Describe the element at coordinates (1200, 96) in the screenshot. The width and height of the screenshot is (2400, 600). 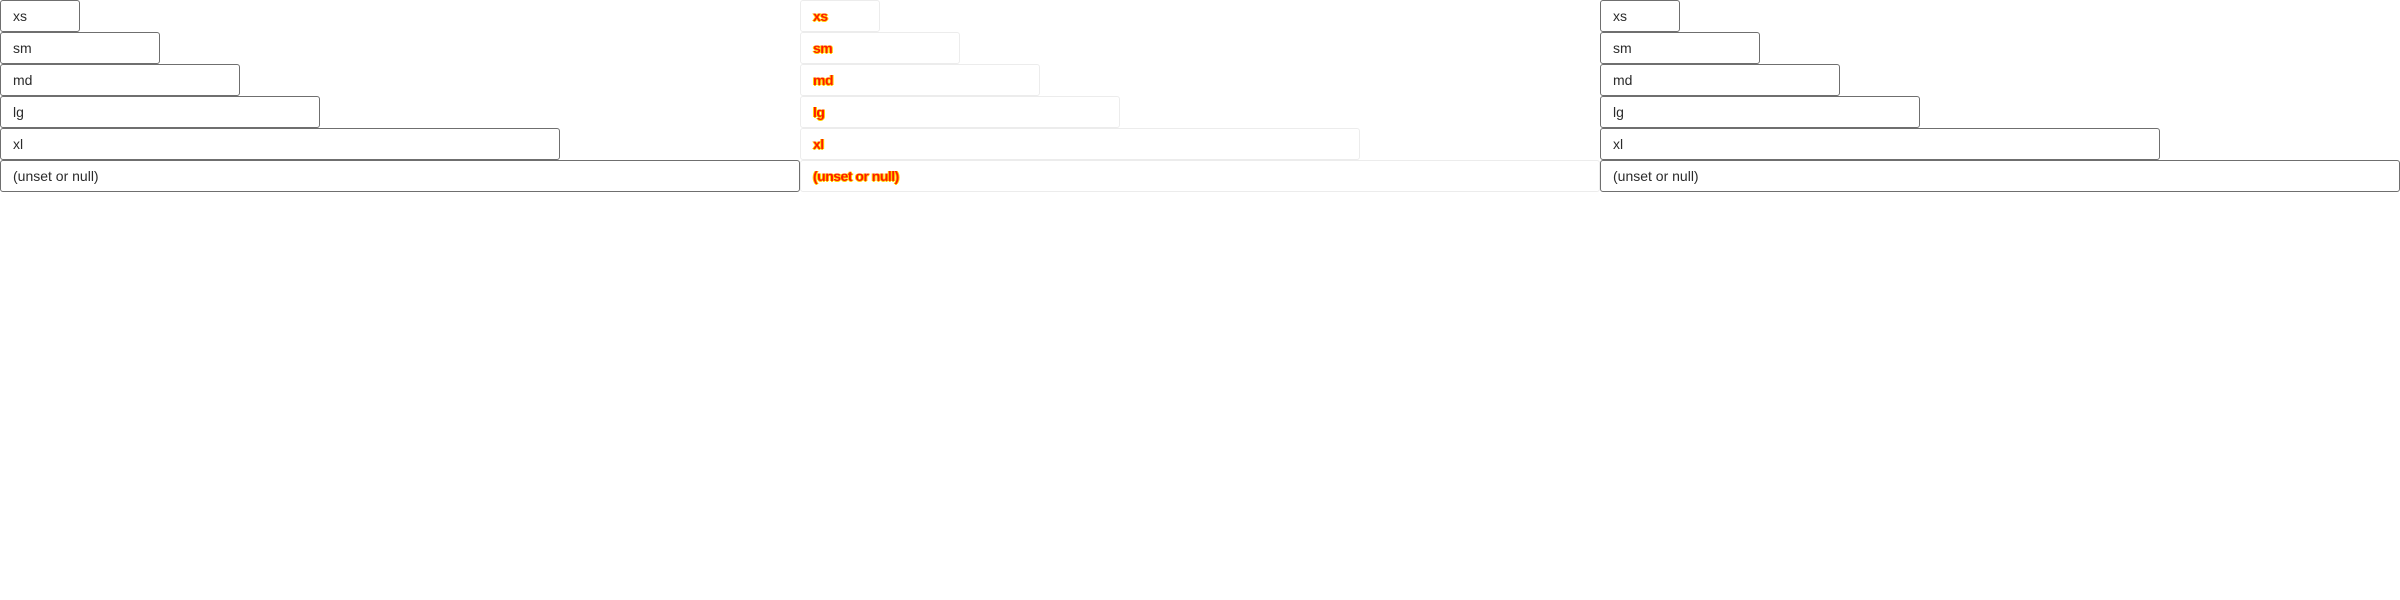
I see `middle-column: xs sm md lg xl (unset or null)` at that location.